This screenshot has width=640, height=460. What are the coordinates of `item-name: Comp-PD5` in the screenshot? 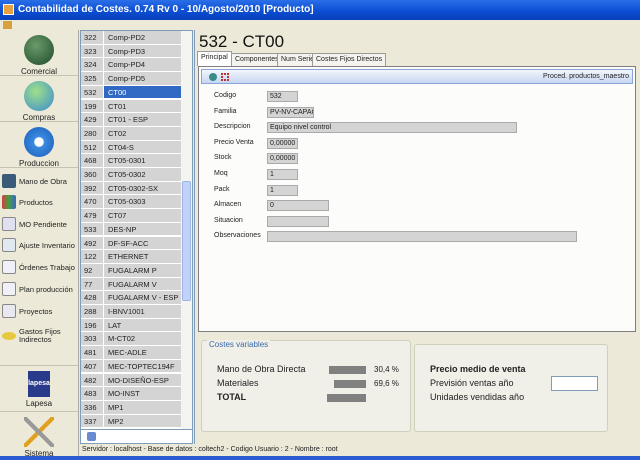 It's located at (142, 78).